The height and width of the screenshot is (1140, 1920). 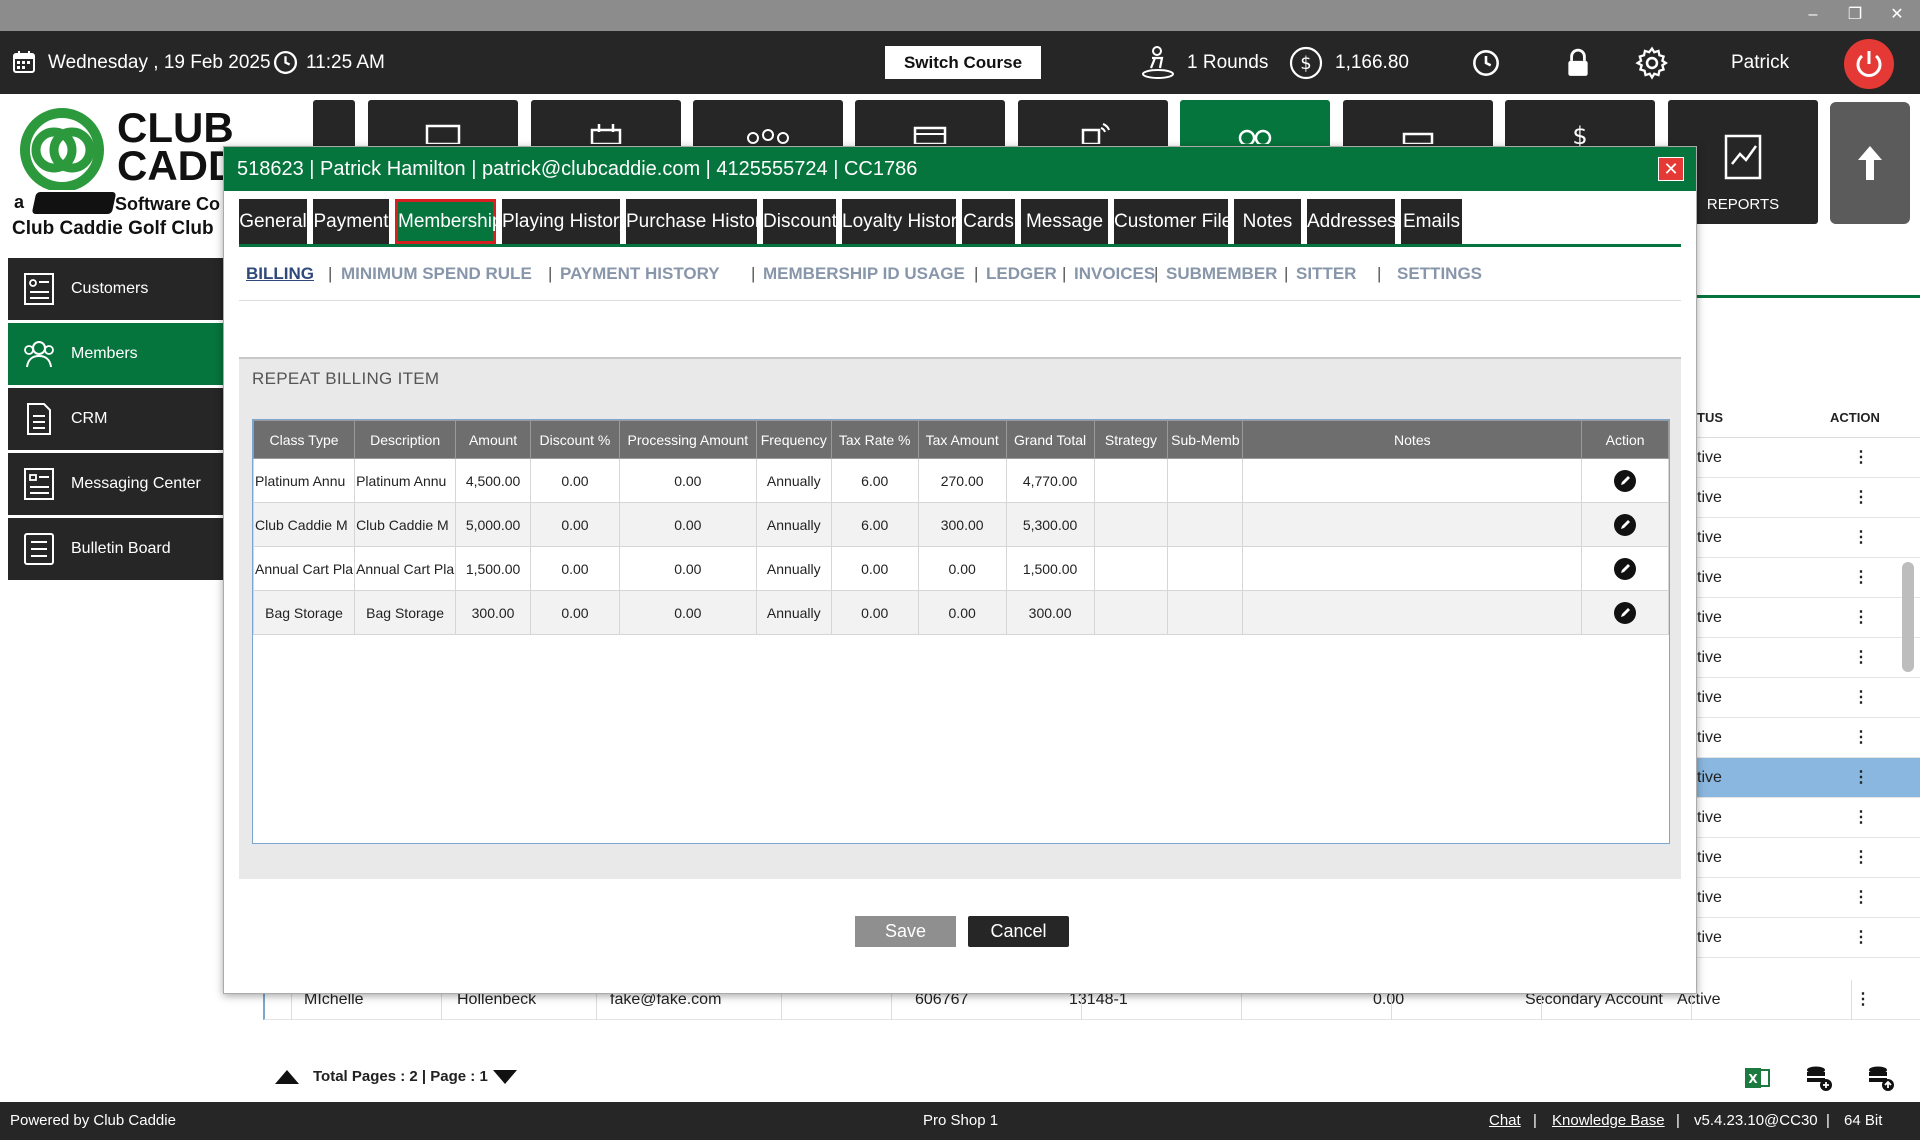 What do you see at coordinates (351, 221) in the screenshot?
I see `tab-payment: Payment` at bounding box center [351, 221].